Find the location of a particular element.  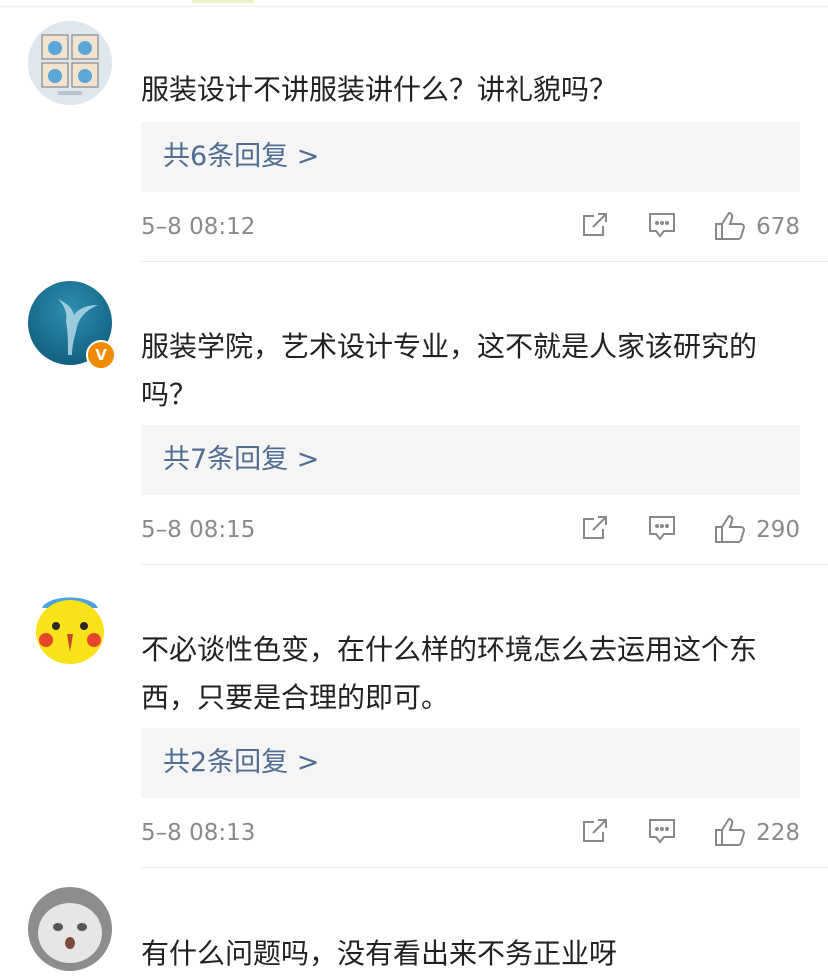

replies-link: 共6条回复 > is located at coordinates (241, 157).